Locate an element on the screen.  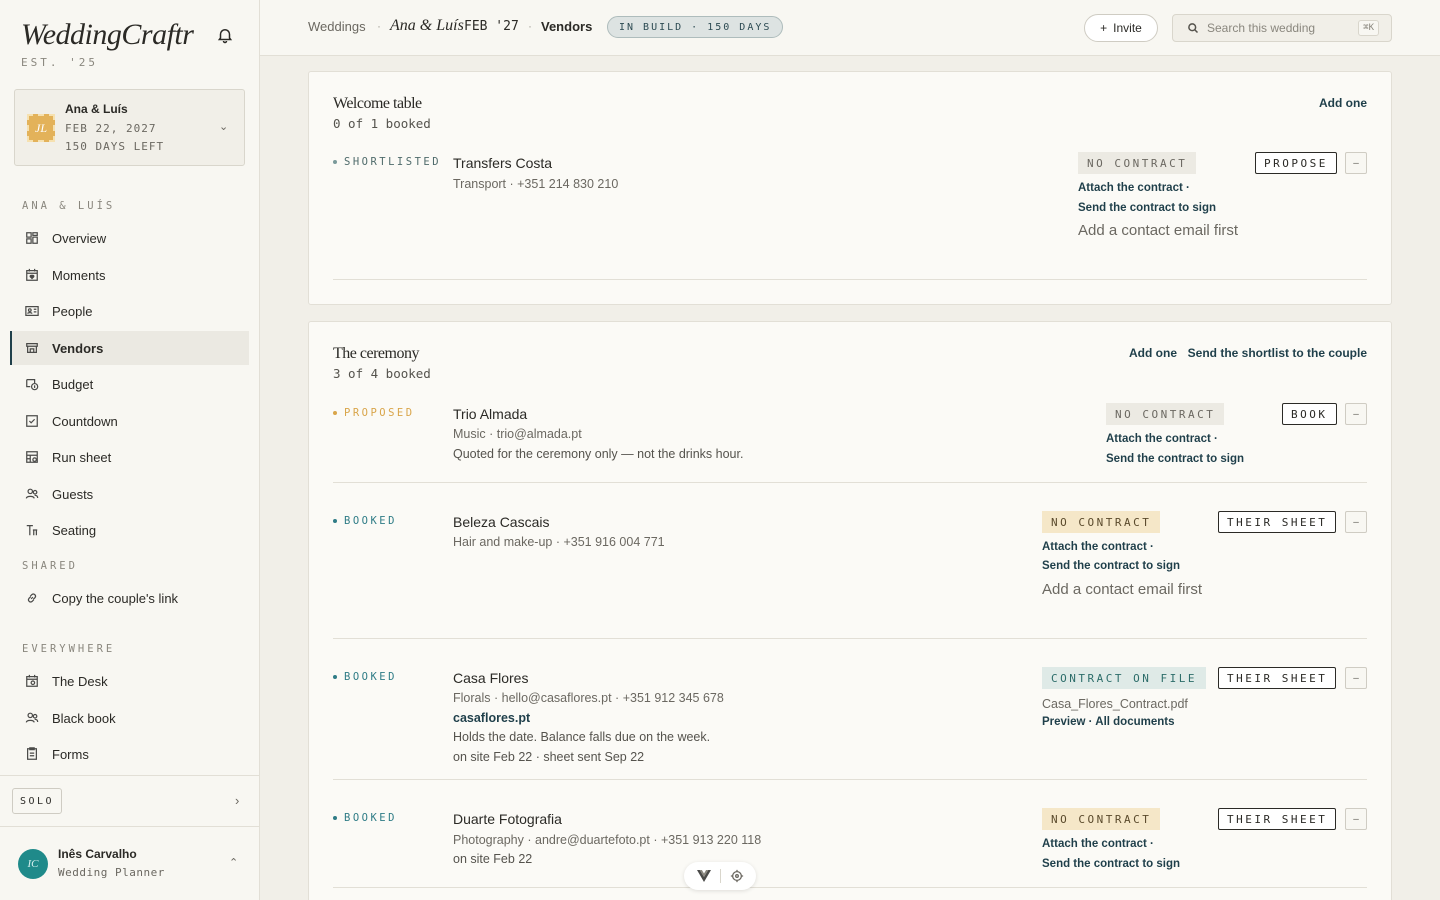
wedding-date: FEB 22, 2027 is located at coordinates (111, 128).